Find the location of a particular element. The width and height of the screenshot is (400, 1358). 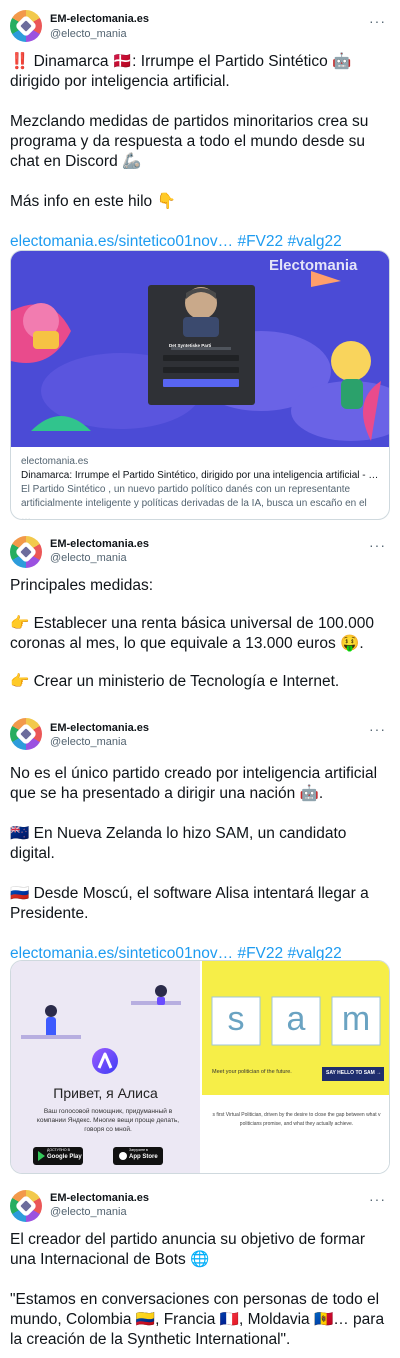

google-play-small: ДОСТУПНО В is located at coordinates (58, 1150).